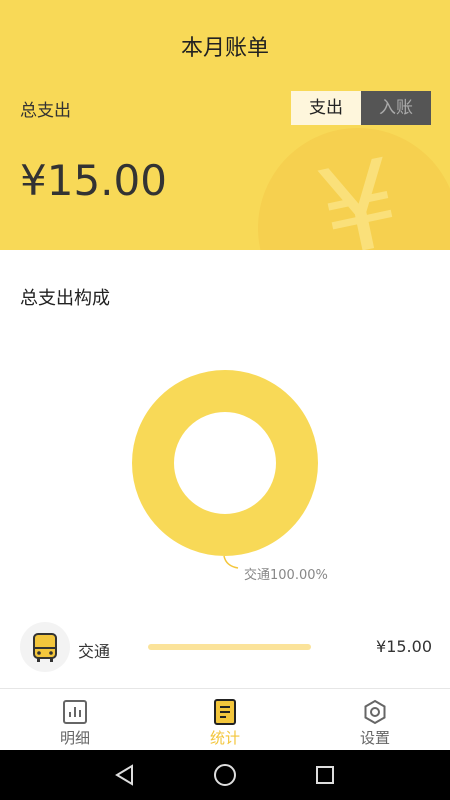 The image size is (450, 800). I want to click on expense-income-toggle: 支出 入账, so click(361, 108).